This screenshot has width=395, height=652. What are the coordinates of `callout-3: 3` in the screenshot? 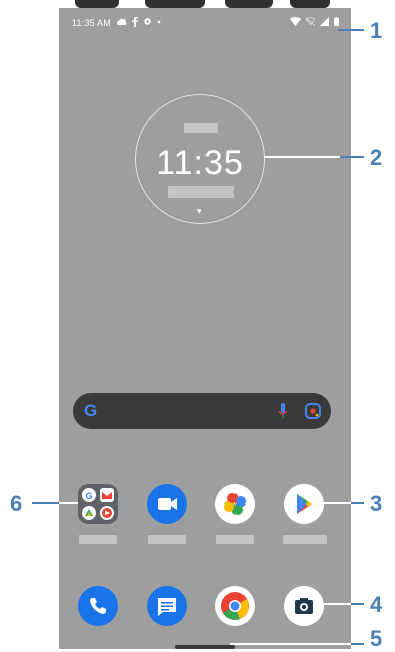 It's located at (376, 503).